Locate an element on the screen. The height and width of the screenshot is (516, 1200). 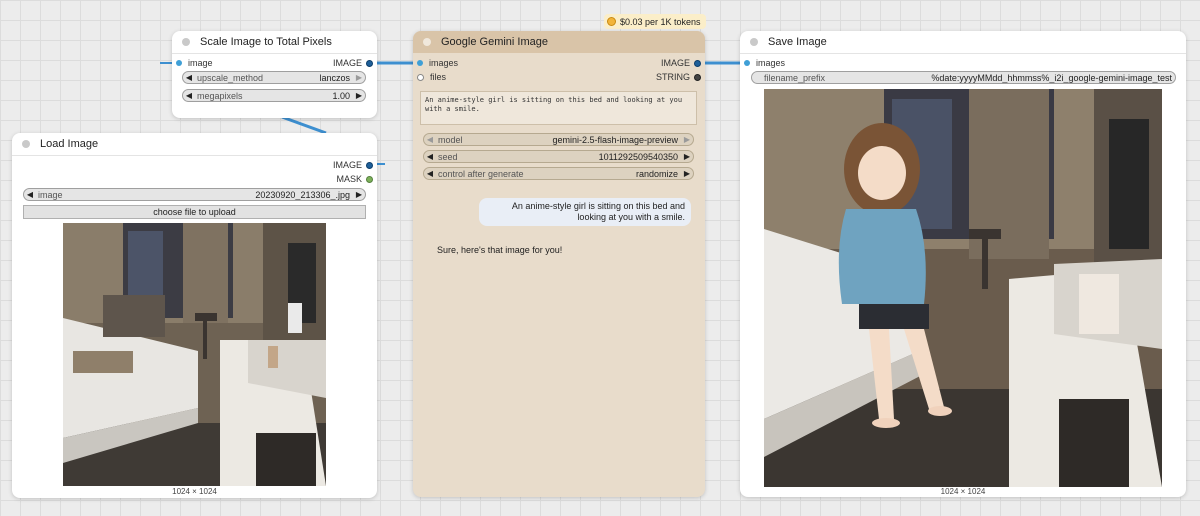
node-title: Load Image is located at coordinates (69, 144).